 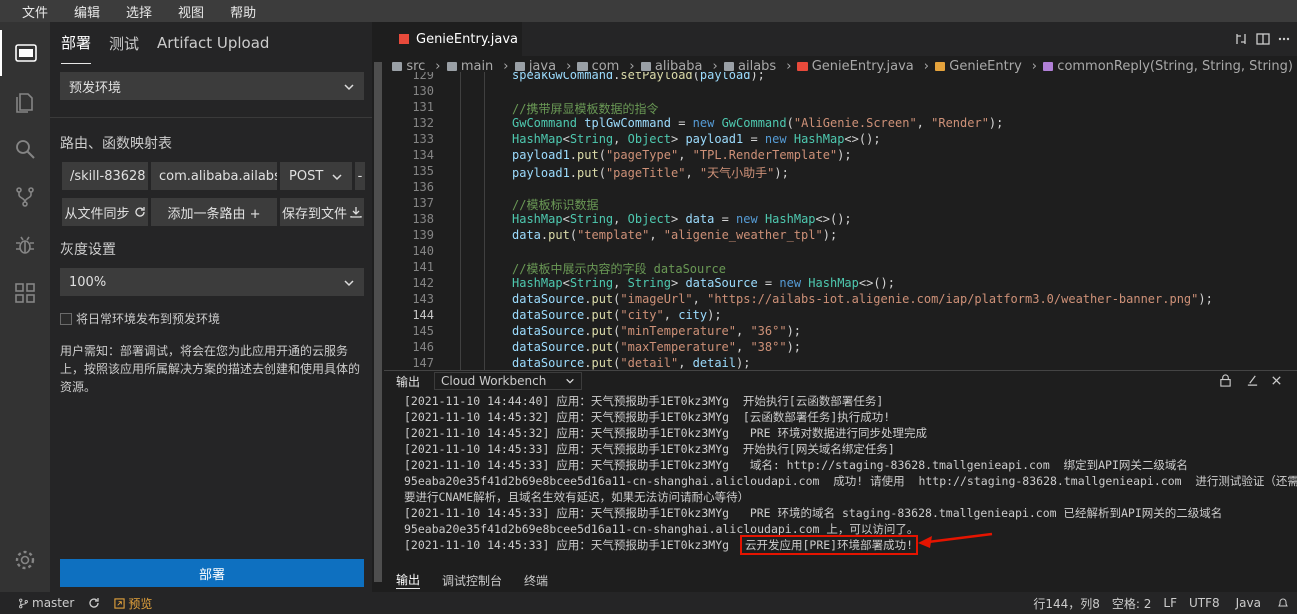 I want to click on branch-icon, so click(x=23, y=603).